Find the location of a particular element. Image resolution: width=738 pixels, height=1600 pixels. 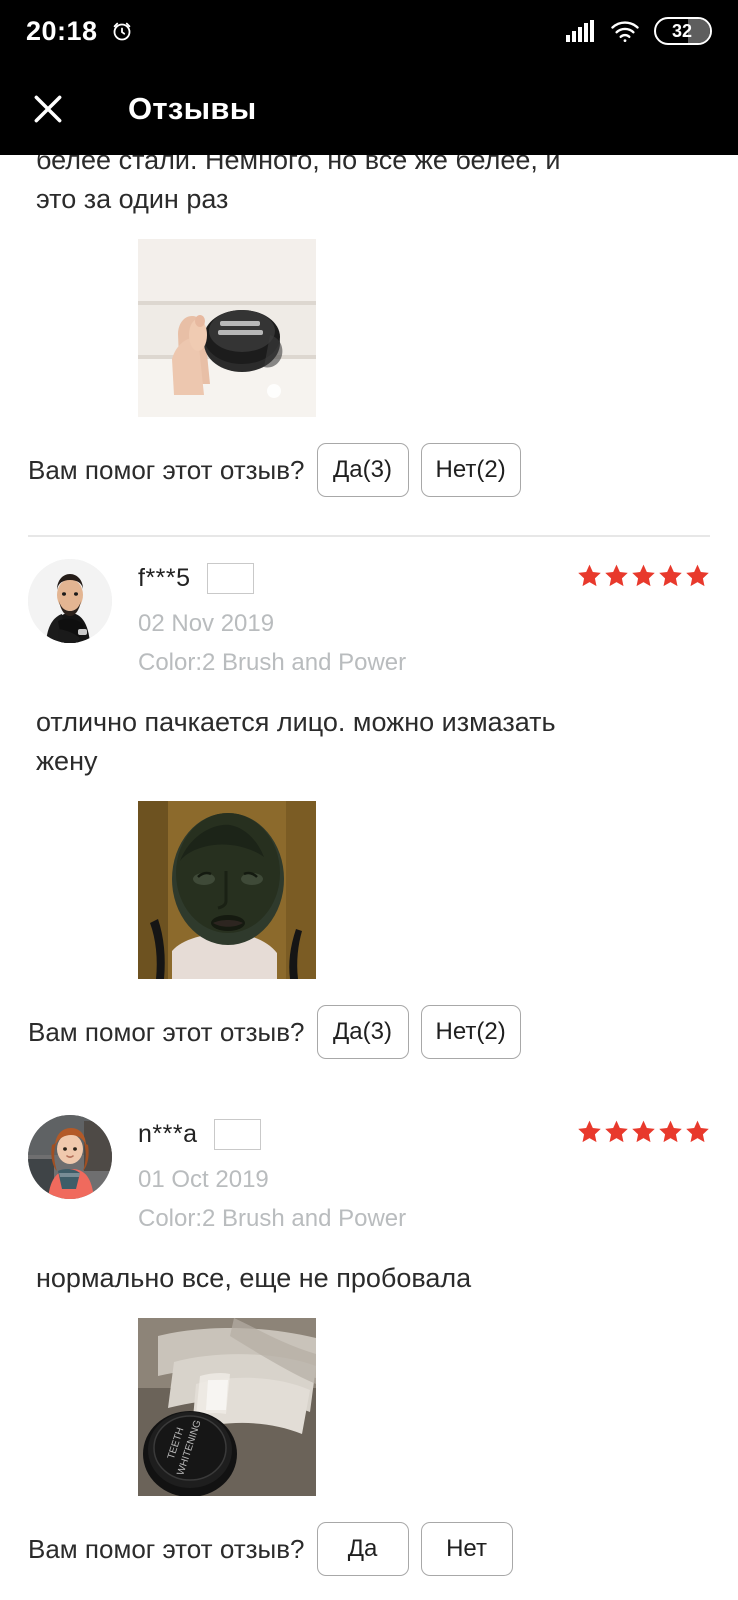

helpful-yes-button: Да is located at coordinates (362, 1549).